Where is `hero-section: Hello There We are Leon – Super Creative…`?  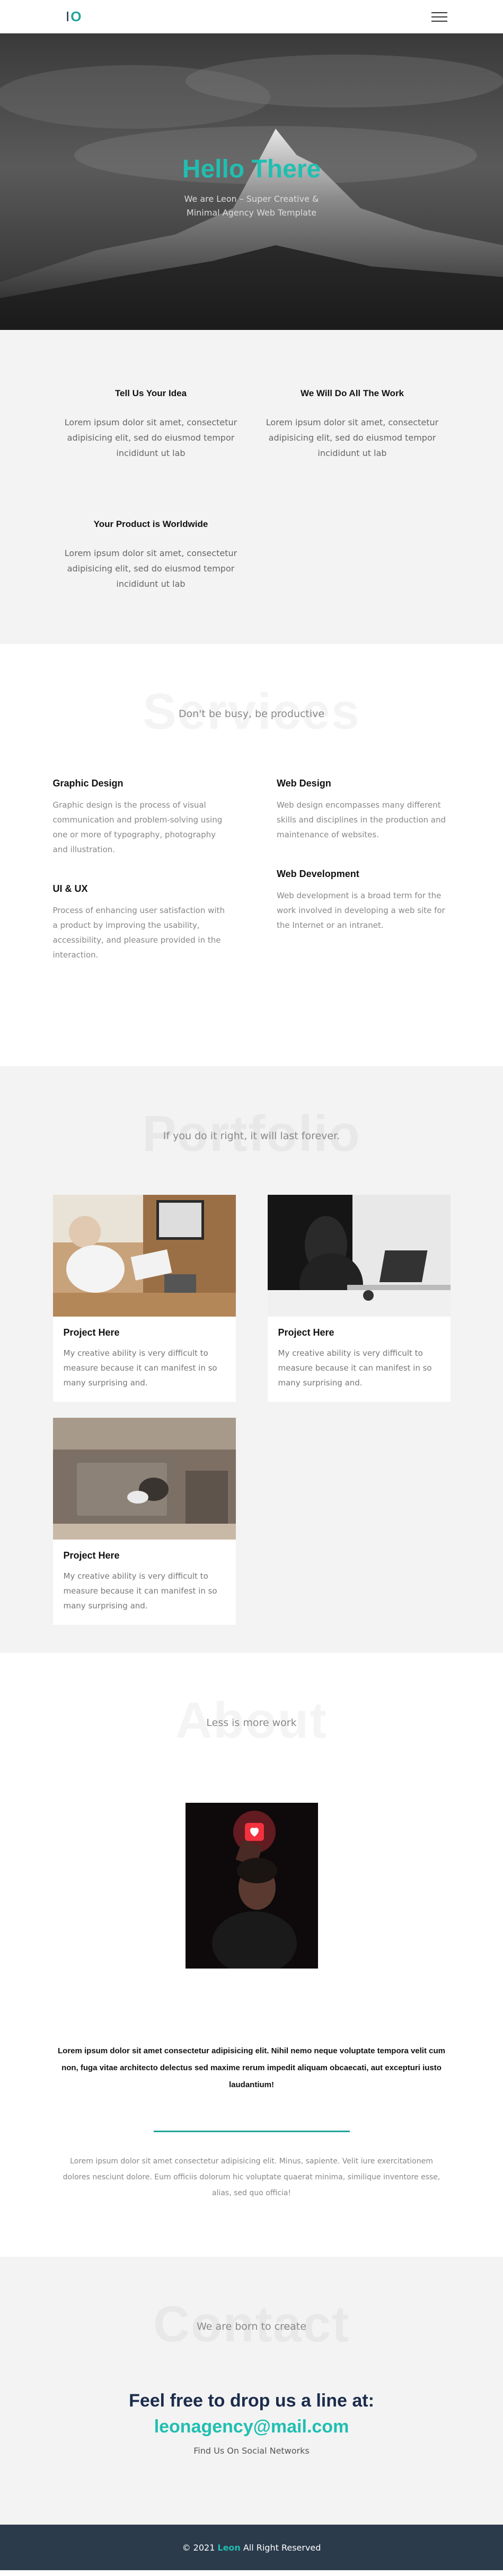 hero-section: Hello There We are Leon – Super Creative… is located at coordinates (251, 181).